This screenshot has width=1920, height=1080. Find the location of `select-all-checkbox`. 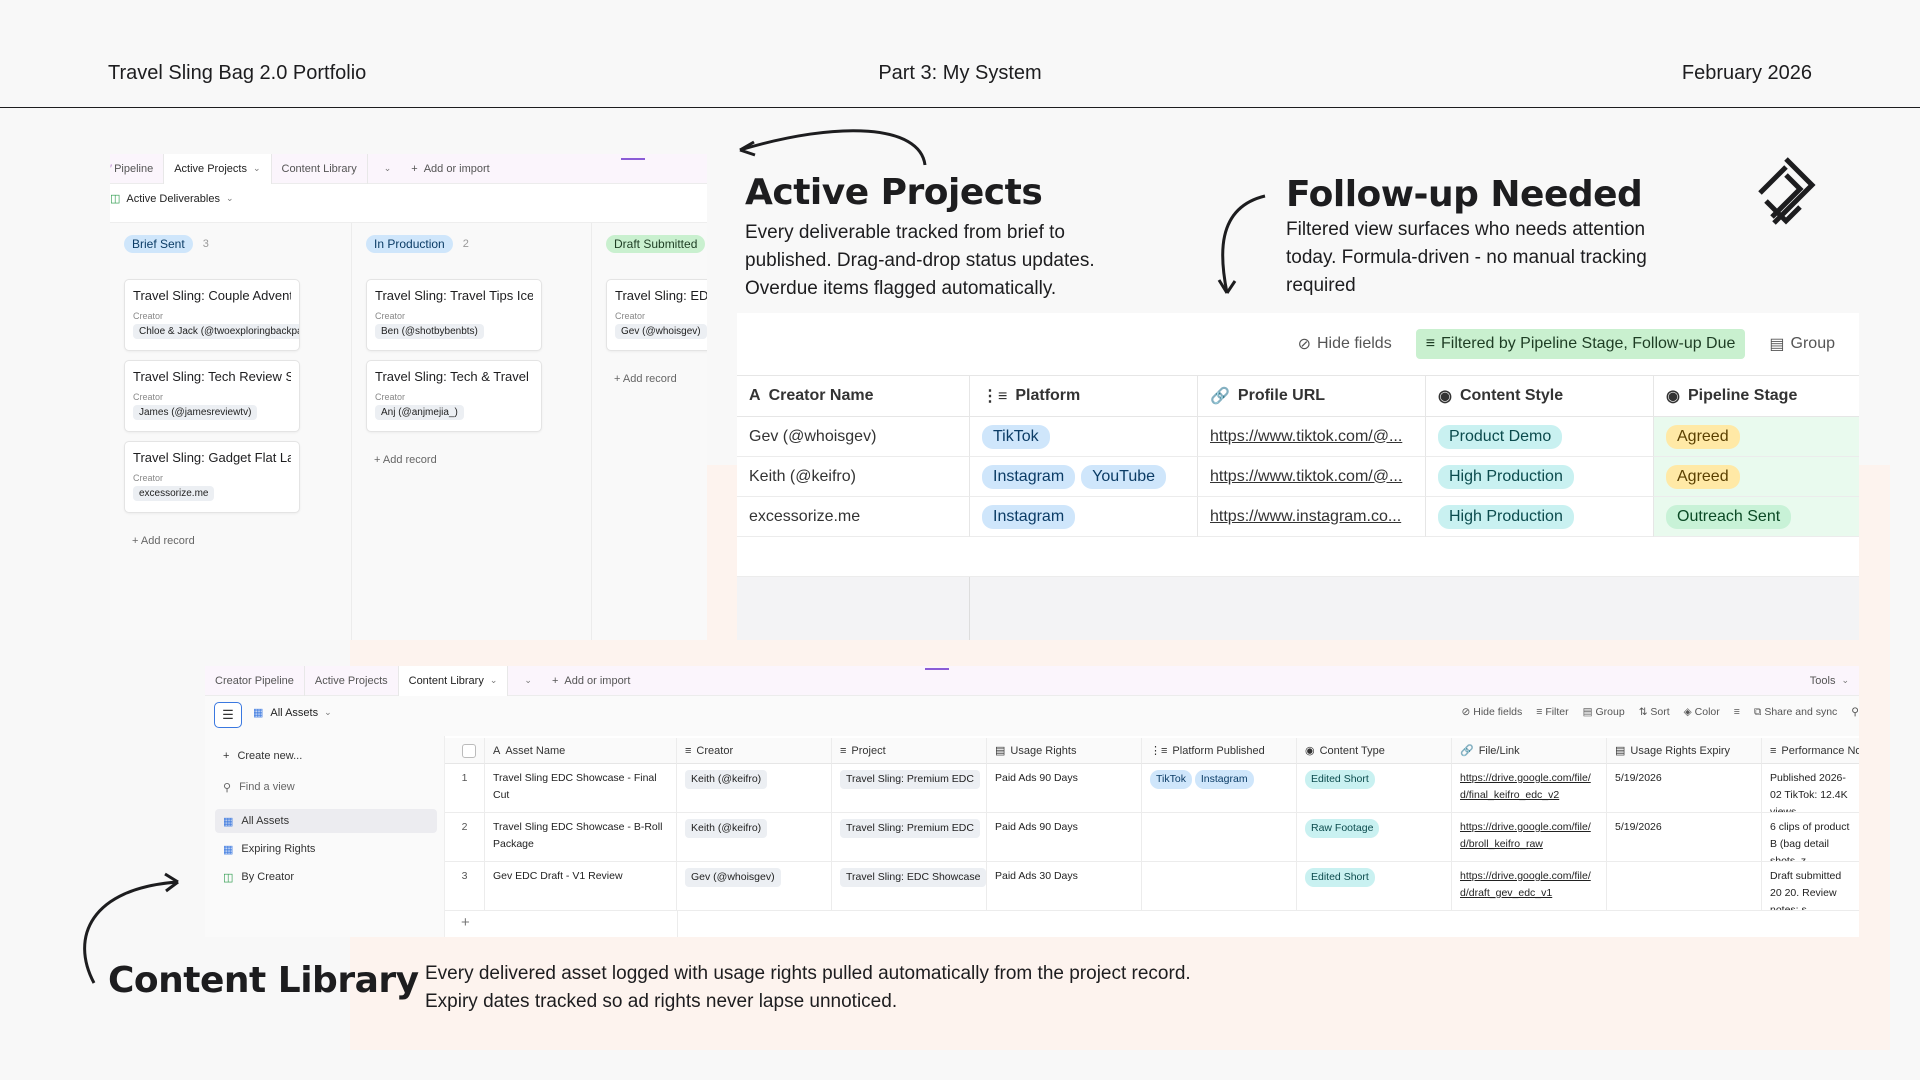

select-all-checkbox is located at coordinates (465, 751).